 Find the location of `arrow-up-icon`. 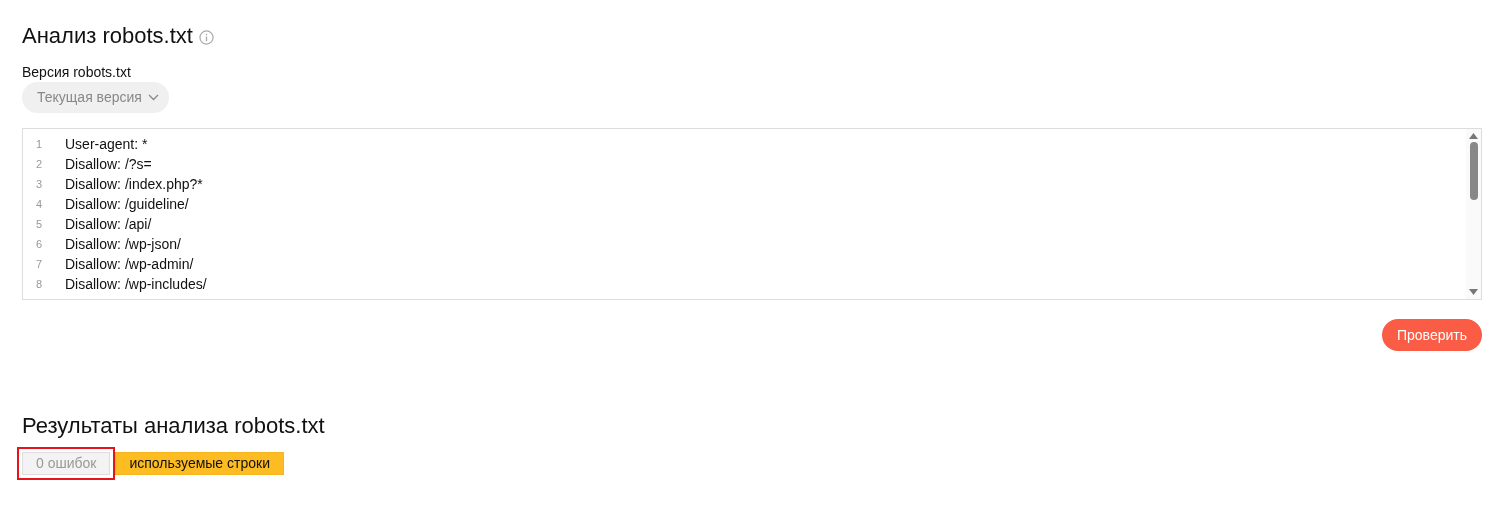

arrow-up-icon is located at coordinates (1473, 136).